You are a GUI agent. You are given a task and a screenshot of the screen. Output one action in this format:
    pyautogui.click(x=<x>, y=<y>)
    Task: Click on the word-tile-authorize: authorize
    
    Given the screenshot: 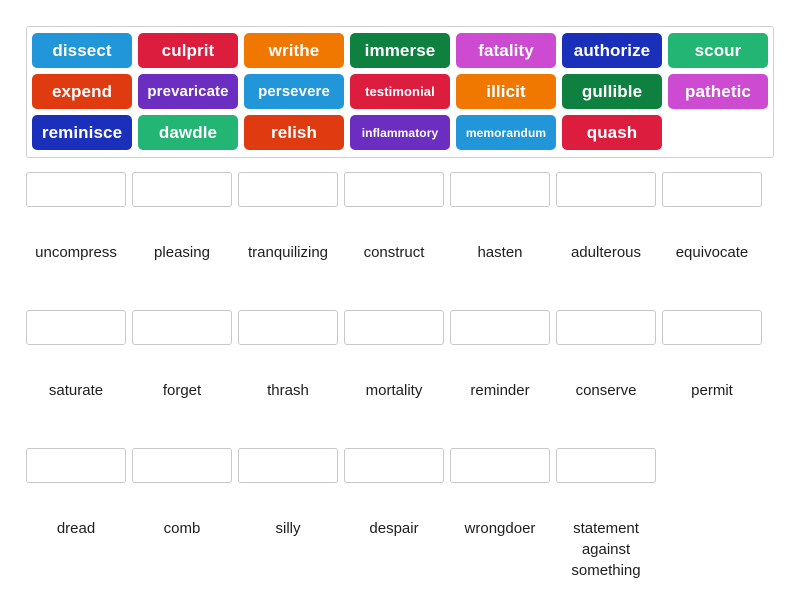 What is the action you would take?
    pyautogui.click(x=612, y=50)
    